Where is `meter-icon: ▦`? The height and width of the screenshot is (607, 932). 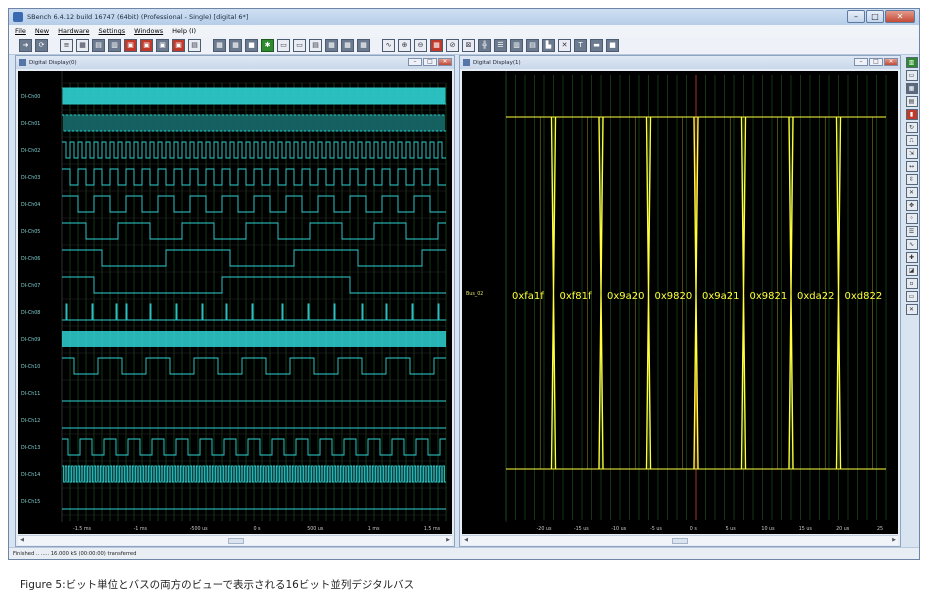
meter-icon: ▦ is located at coordinates (911, 88).